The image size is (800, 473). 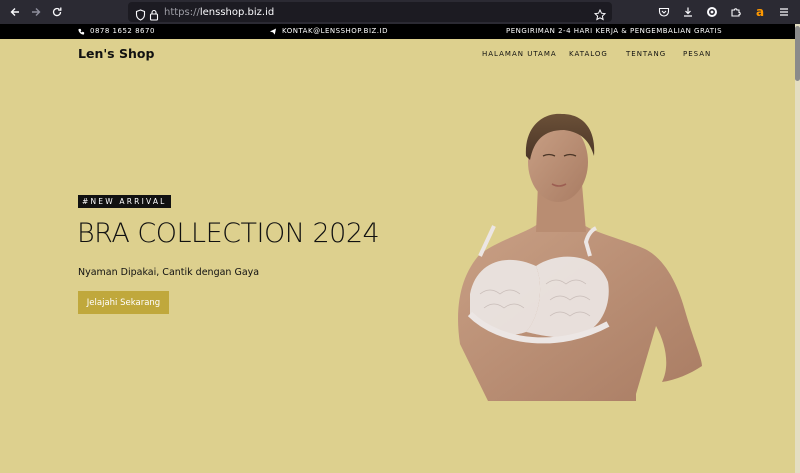 I want to click on browser-toolbar: https://lensshop.biz.id a, so click(x=400, y=12).